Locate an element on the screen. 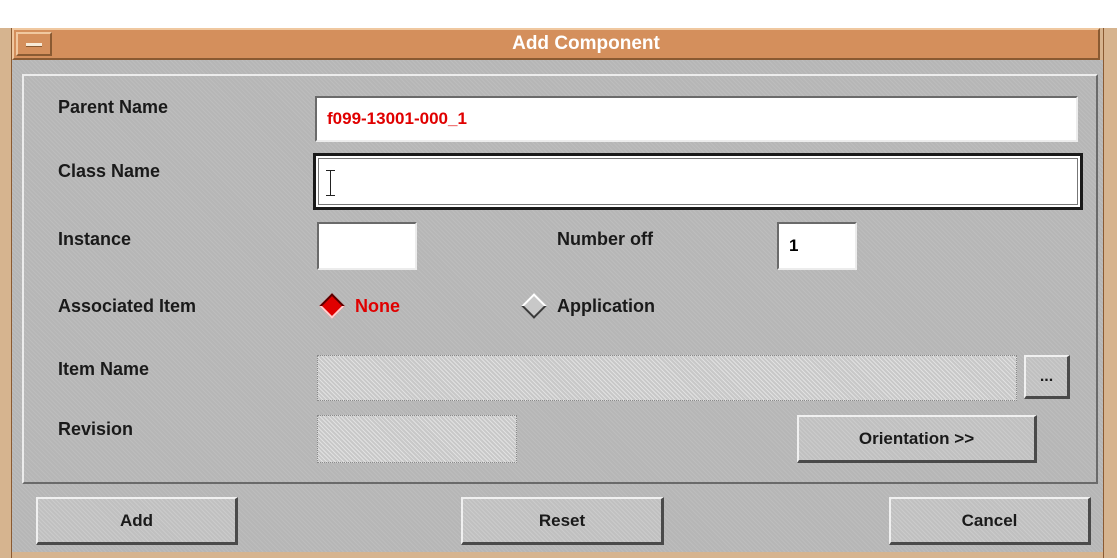  number-off-input: 1 is located at coordinates (817, 246).